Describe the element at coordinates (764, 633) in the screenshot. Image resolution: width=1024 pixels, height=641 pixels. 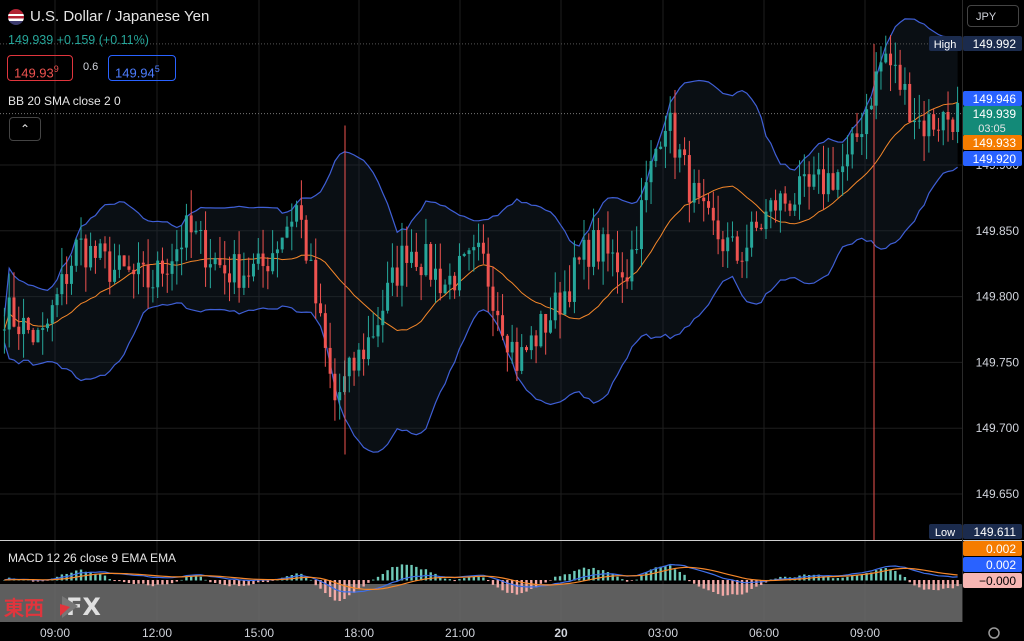
I see `time-tick-label: 06:00` at that location.